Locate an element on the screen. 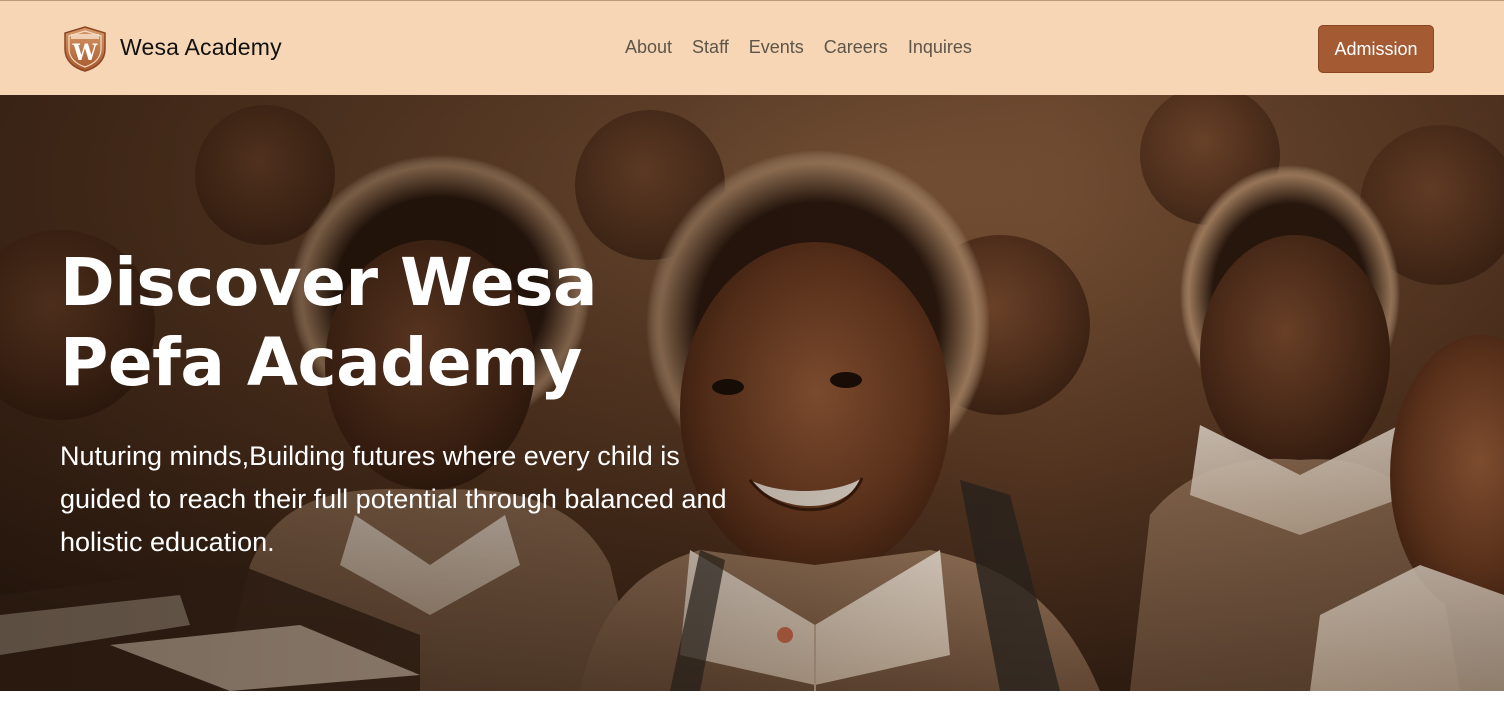 Image resolution: width=1504 pixels, height=712 pixels. nav-inquires: Inquires is located at coordinates (940, 47).